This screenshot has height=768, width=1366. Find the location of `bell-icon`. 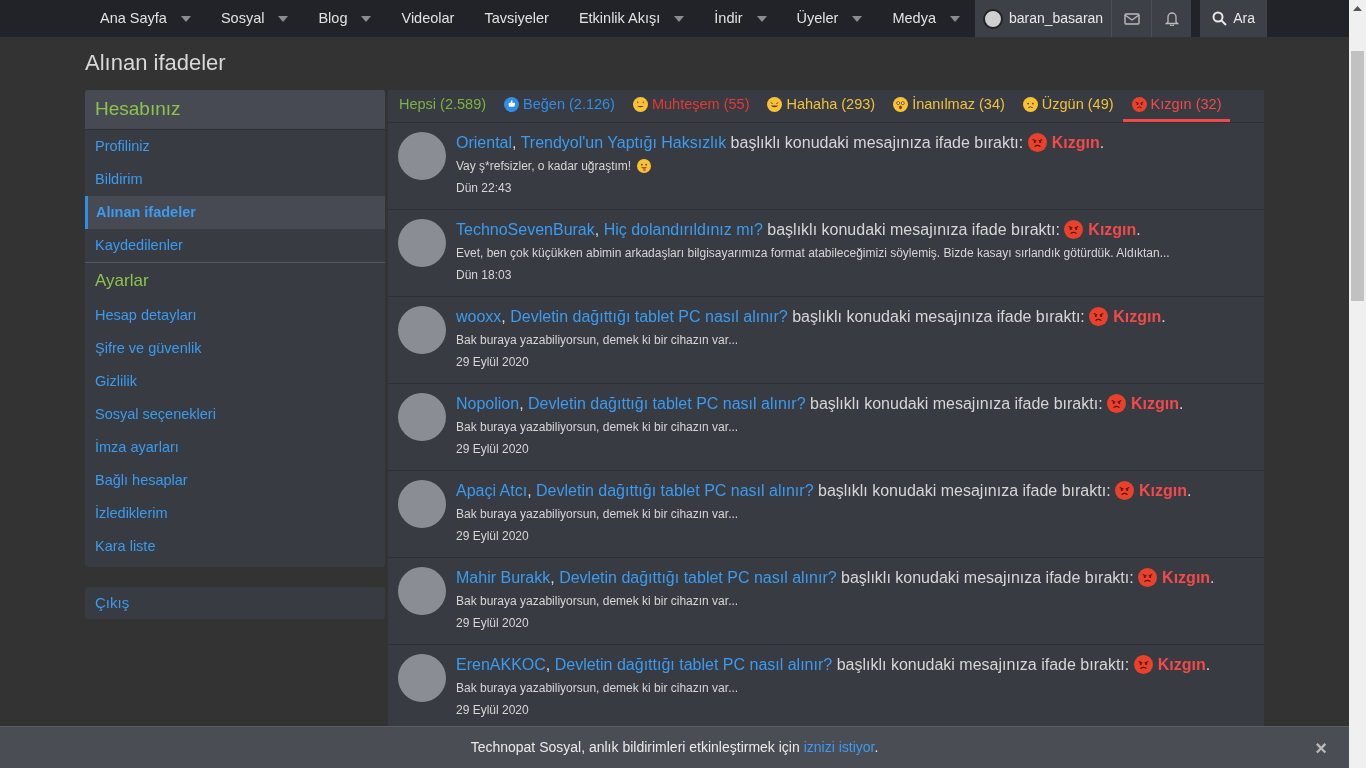

bell-icon is located at coordinates (1171, 18).